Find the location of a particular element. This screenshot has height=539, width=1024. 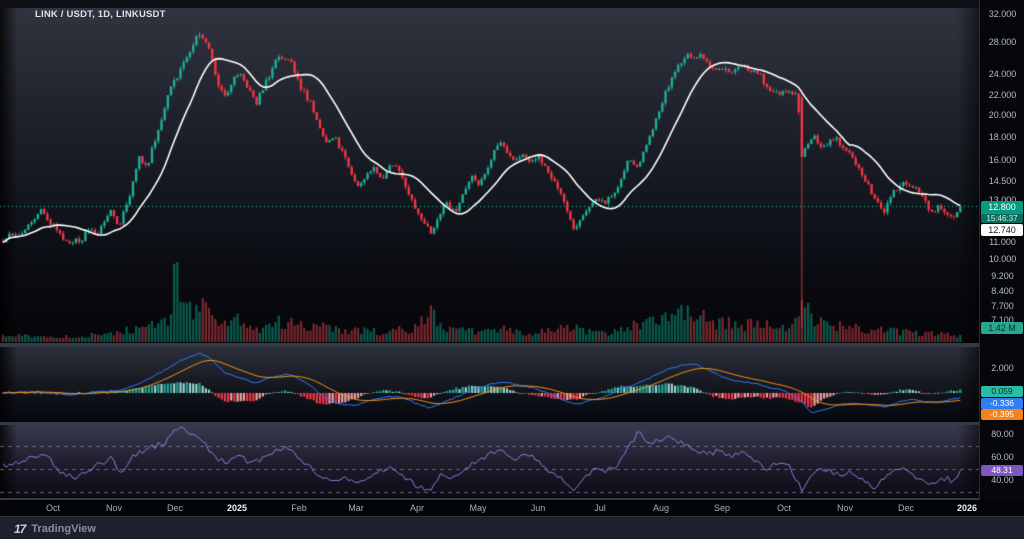

time-axis-month-label: Feb is located at coordinates (299, 508).